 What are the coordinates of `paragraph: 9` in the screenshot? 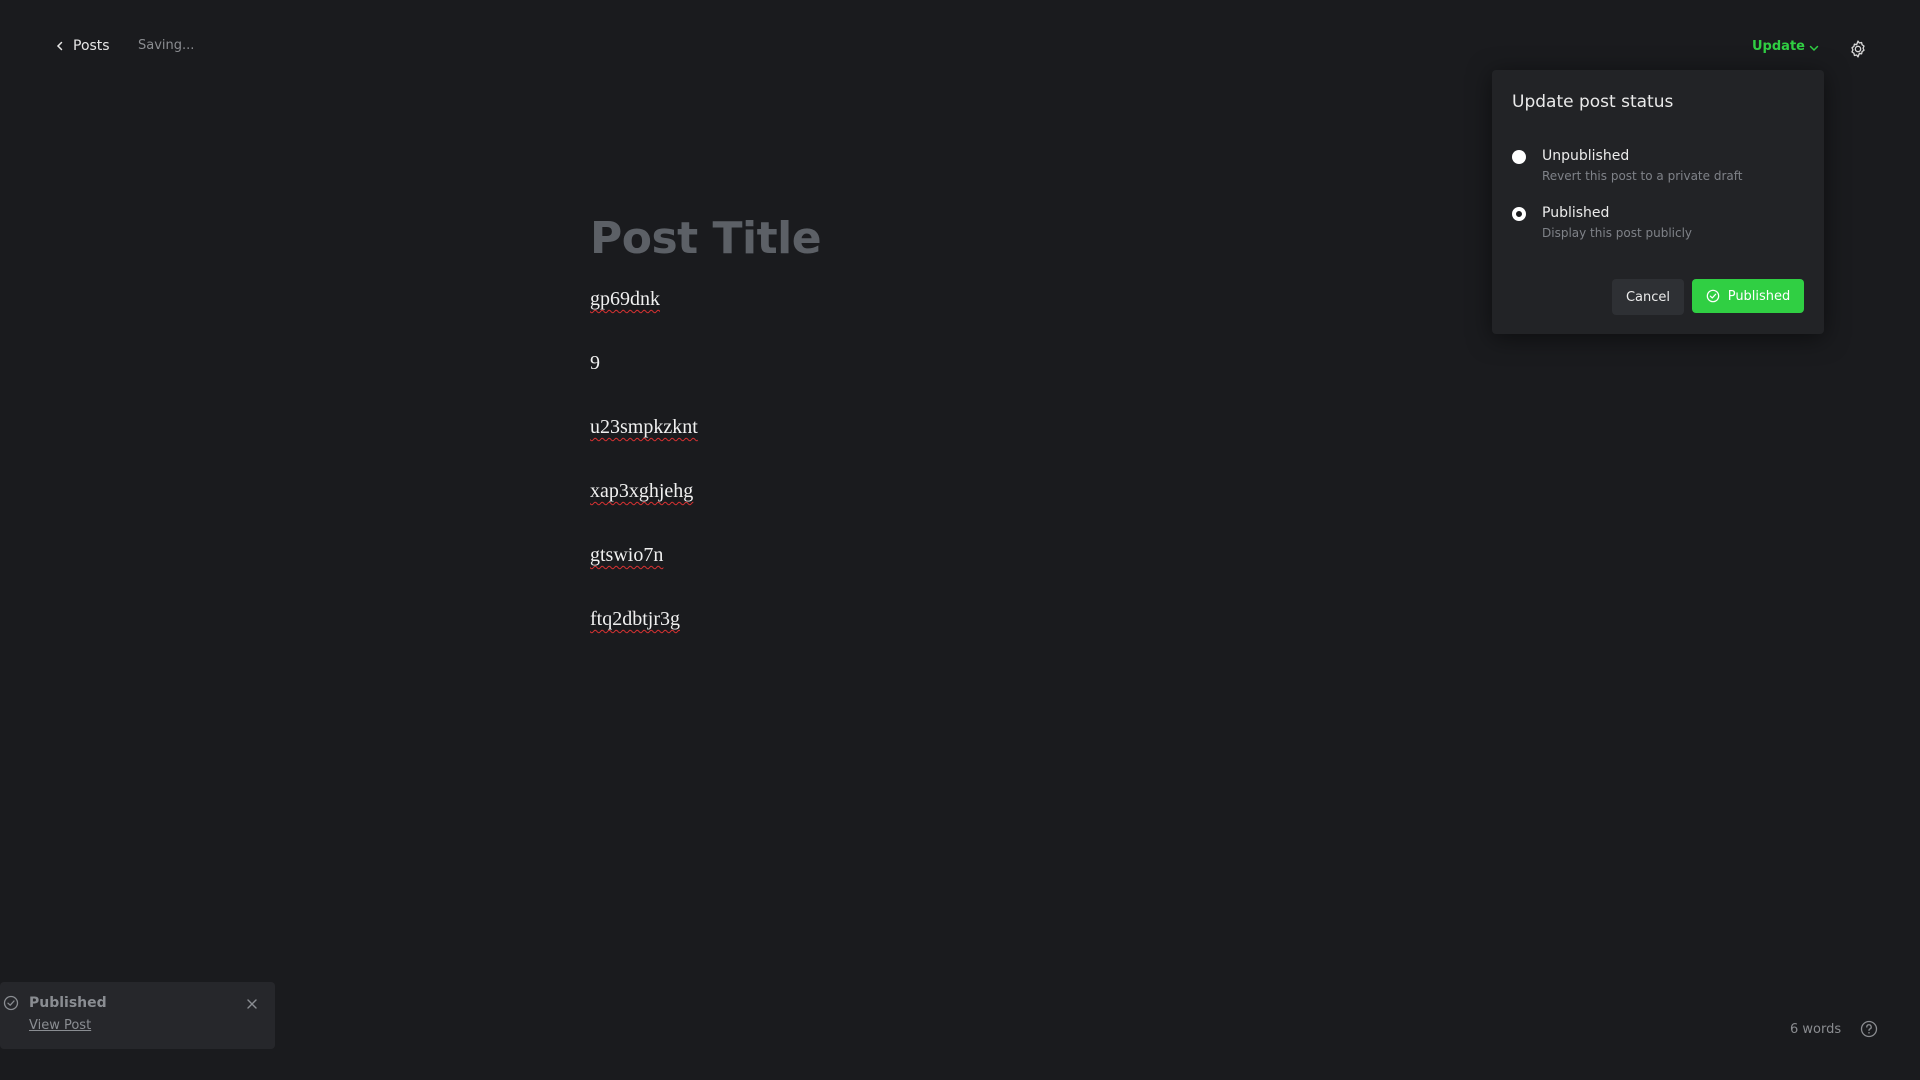 It's located at (990, 383).